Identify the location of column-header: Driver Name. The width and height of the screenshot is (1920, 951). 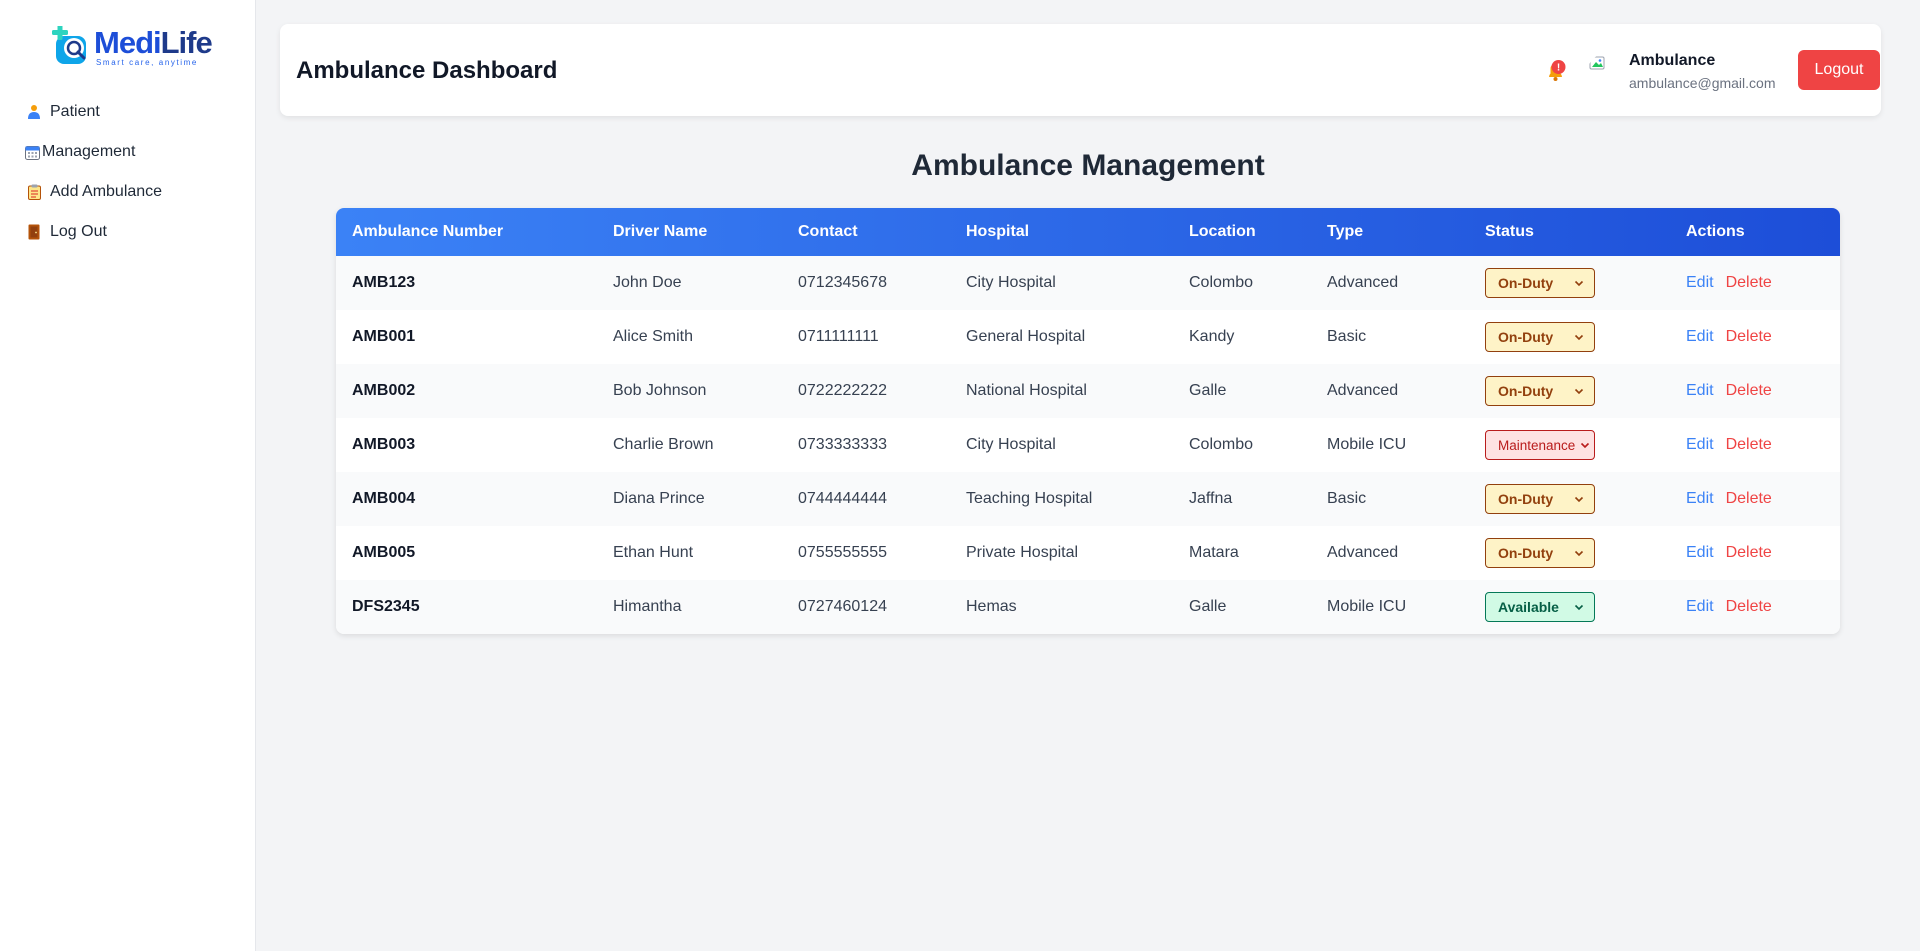
(660, 231).